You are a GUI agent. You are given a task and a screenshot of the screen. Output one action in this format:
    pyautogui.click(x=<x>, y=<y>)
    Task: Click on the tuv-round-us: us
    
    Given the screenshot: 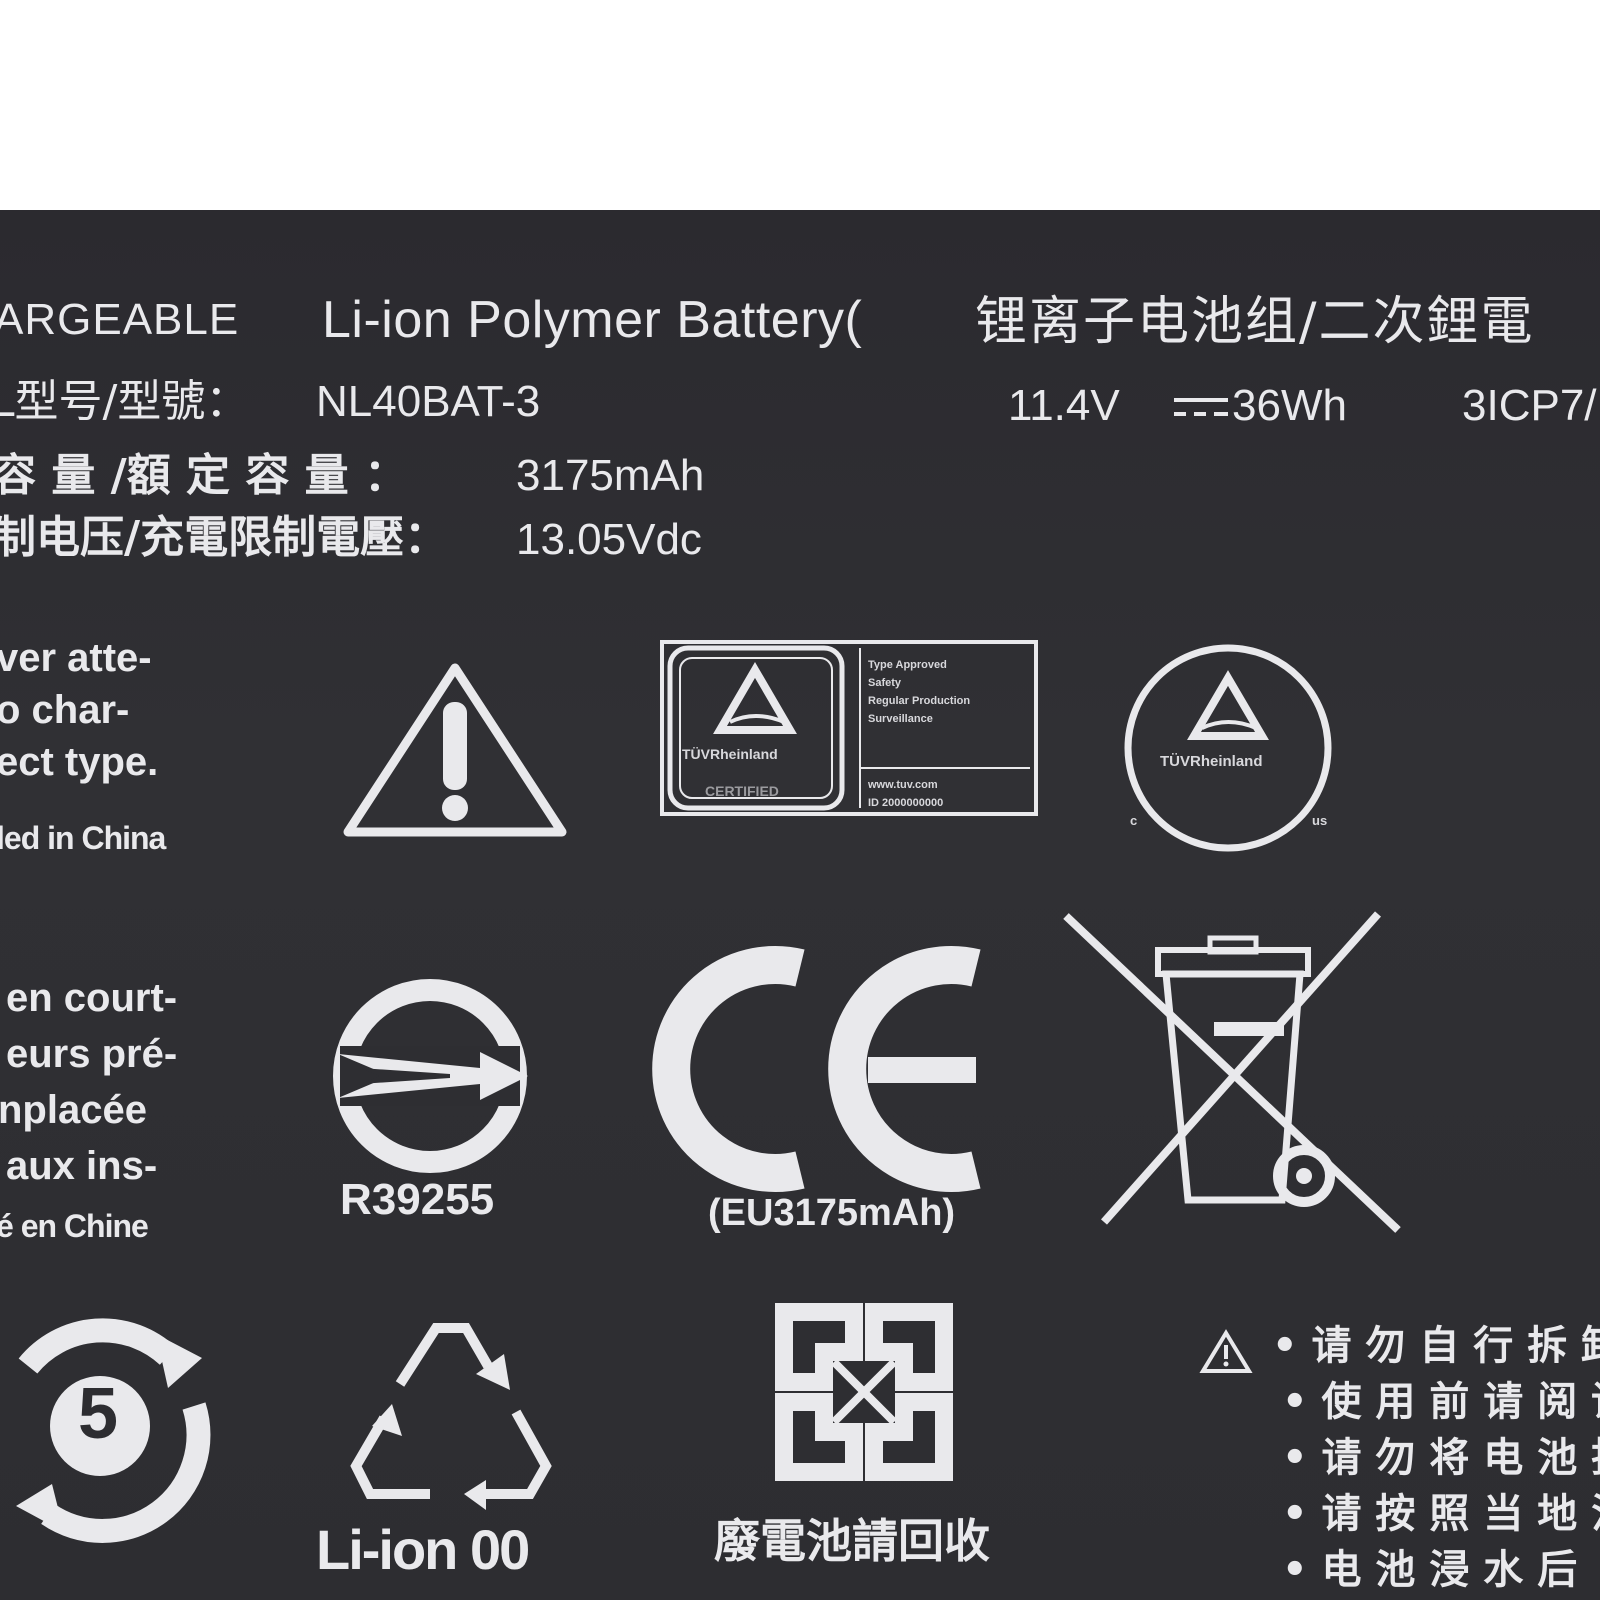 What is the action you would take?
    pyautogui.click(x=1320, y=820)
    